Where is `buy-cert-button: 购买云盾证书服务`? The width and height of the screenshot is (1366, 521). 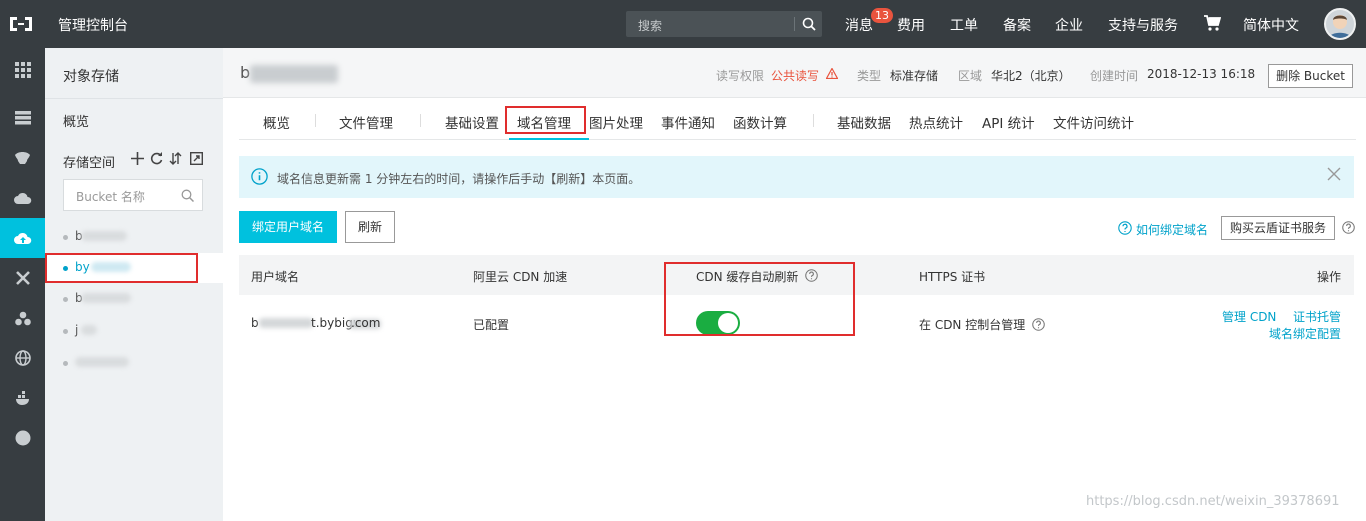
buy-cert-button: 购买云盾证书服务 is located at coordinates (1278, 228).